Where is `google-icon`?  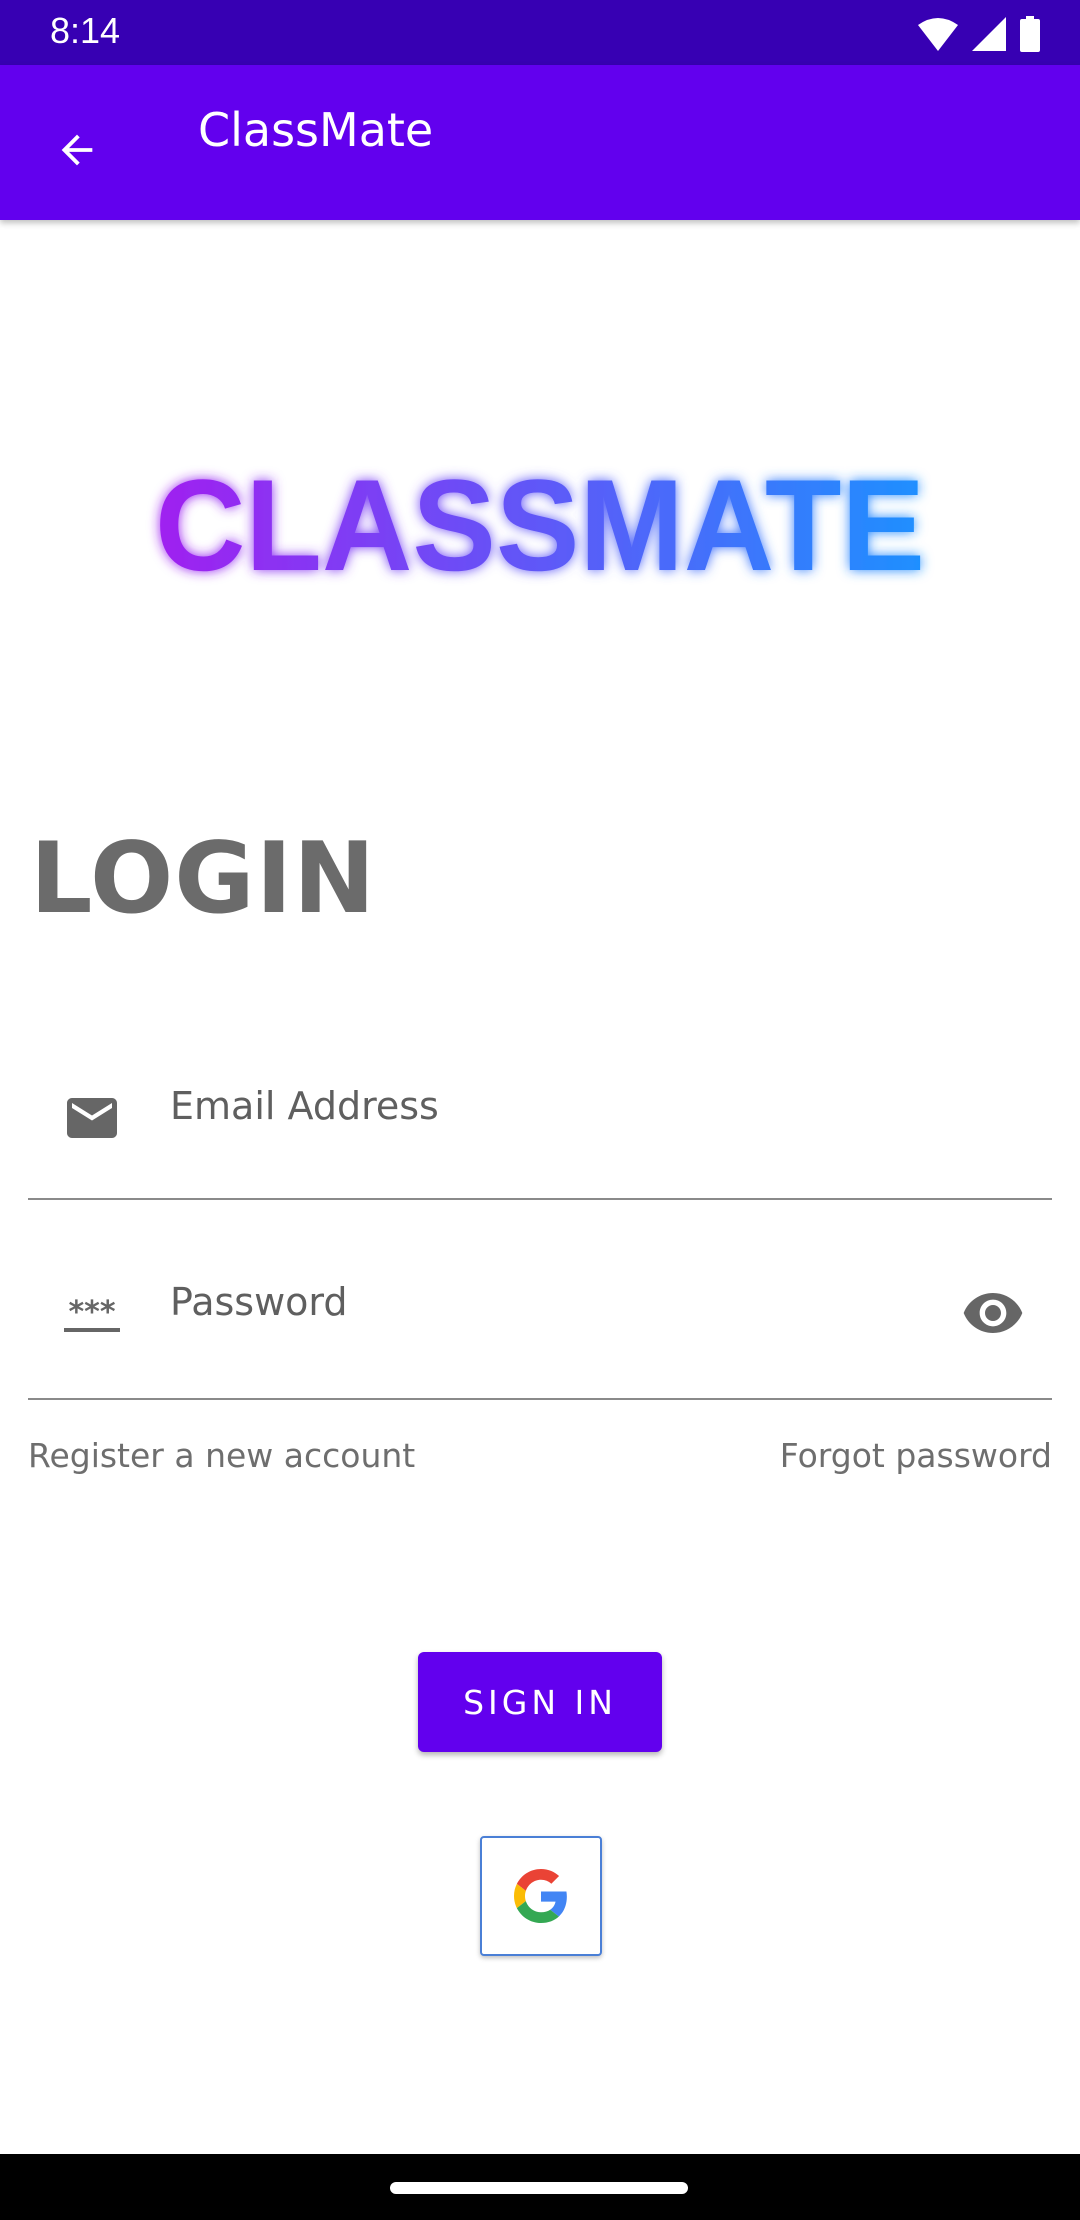 google-icon is located at coordinates (540, 1896).